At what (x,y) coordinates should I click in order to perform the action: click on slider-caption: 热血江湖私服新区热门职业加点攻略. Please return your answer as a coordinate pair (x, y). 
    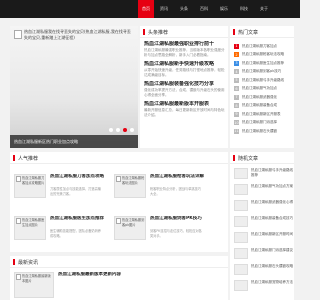
    Looking at the image, I should click on (74, 142).